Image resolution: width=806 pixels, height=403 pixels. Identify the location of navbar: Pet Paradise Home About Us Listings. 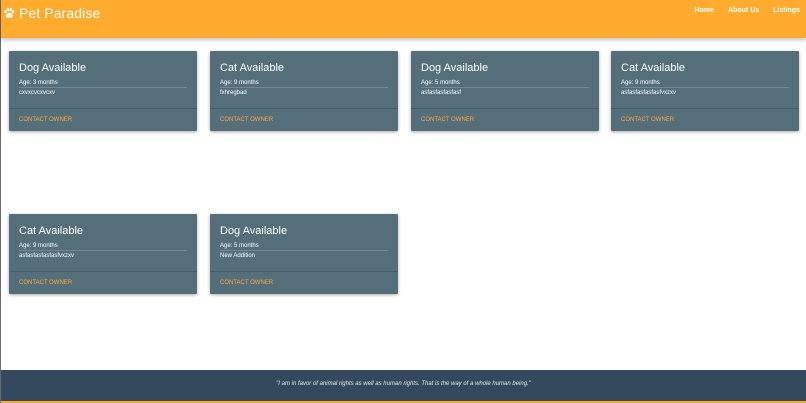
(403, 19).